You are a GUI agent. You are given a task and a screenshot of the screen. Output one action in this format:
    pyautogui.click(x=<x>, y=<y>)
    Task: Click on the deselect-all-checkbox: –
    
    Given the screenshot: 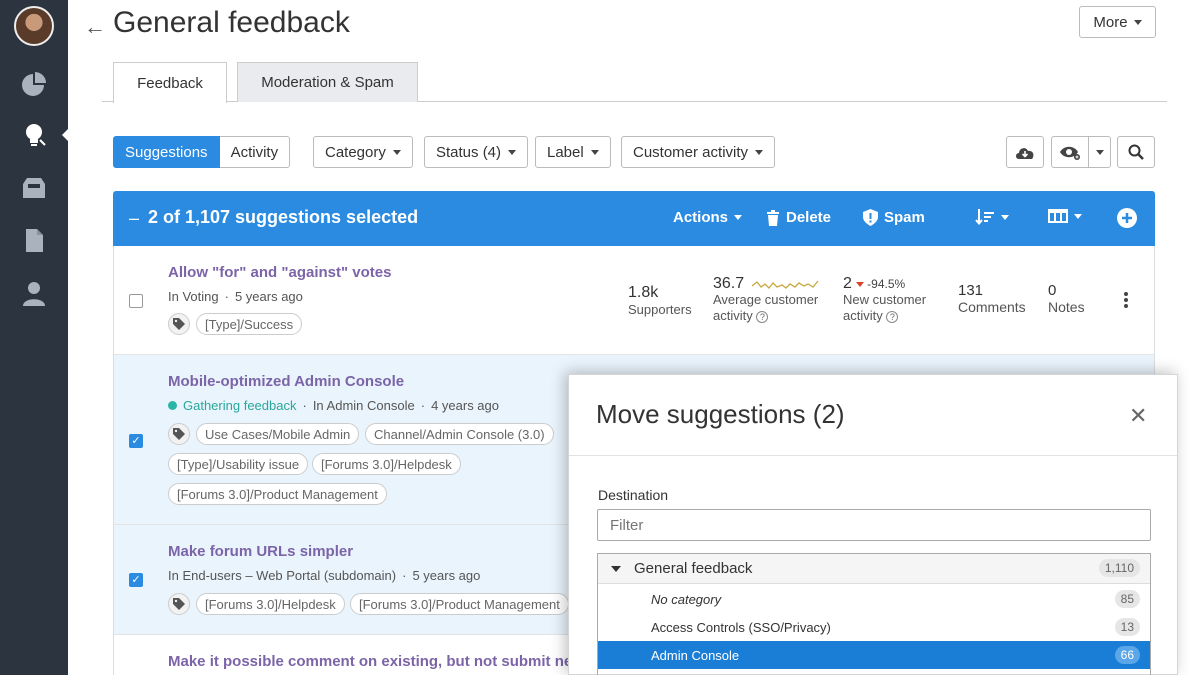 What is the action you would take?
    pyautogui.click(x=135, y=218)
    